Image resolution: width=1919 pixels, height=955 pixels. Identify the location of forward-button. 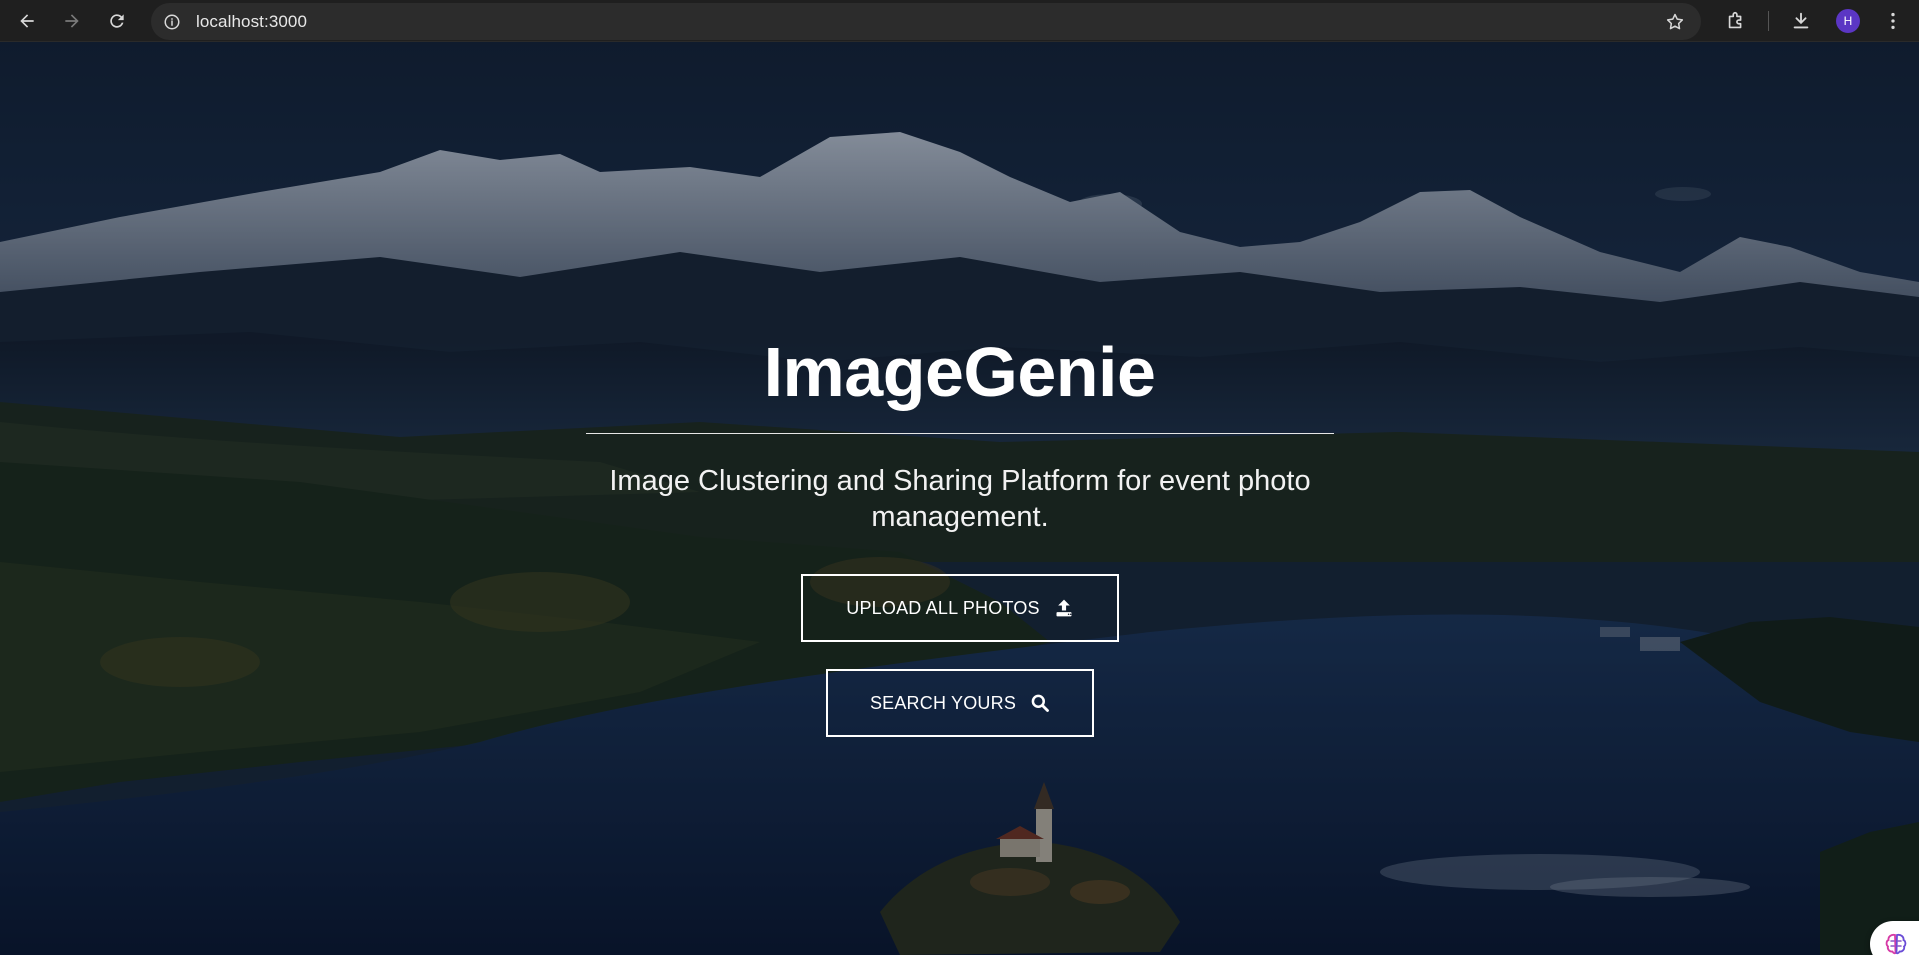
(72, 21).